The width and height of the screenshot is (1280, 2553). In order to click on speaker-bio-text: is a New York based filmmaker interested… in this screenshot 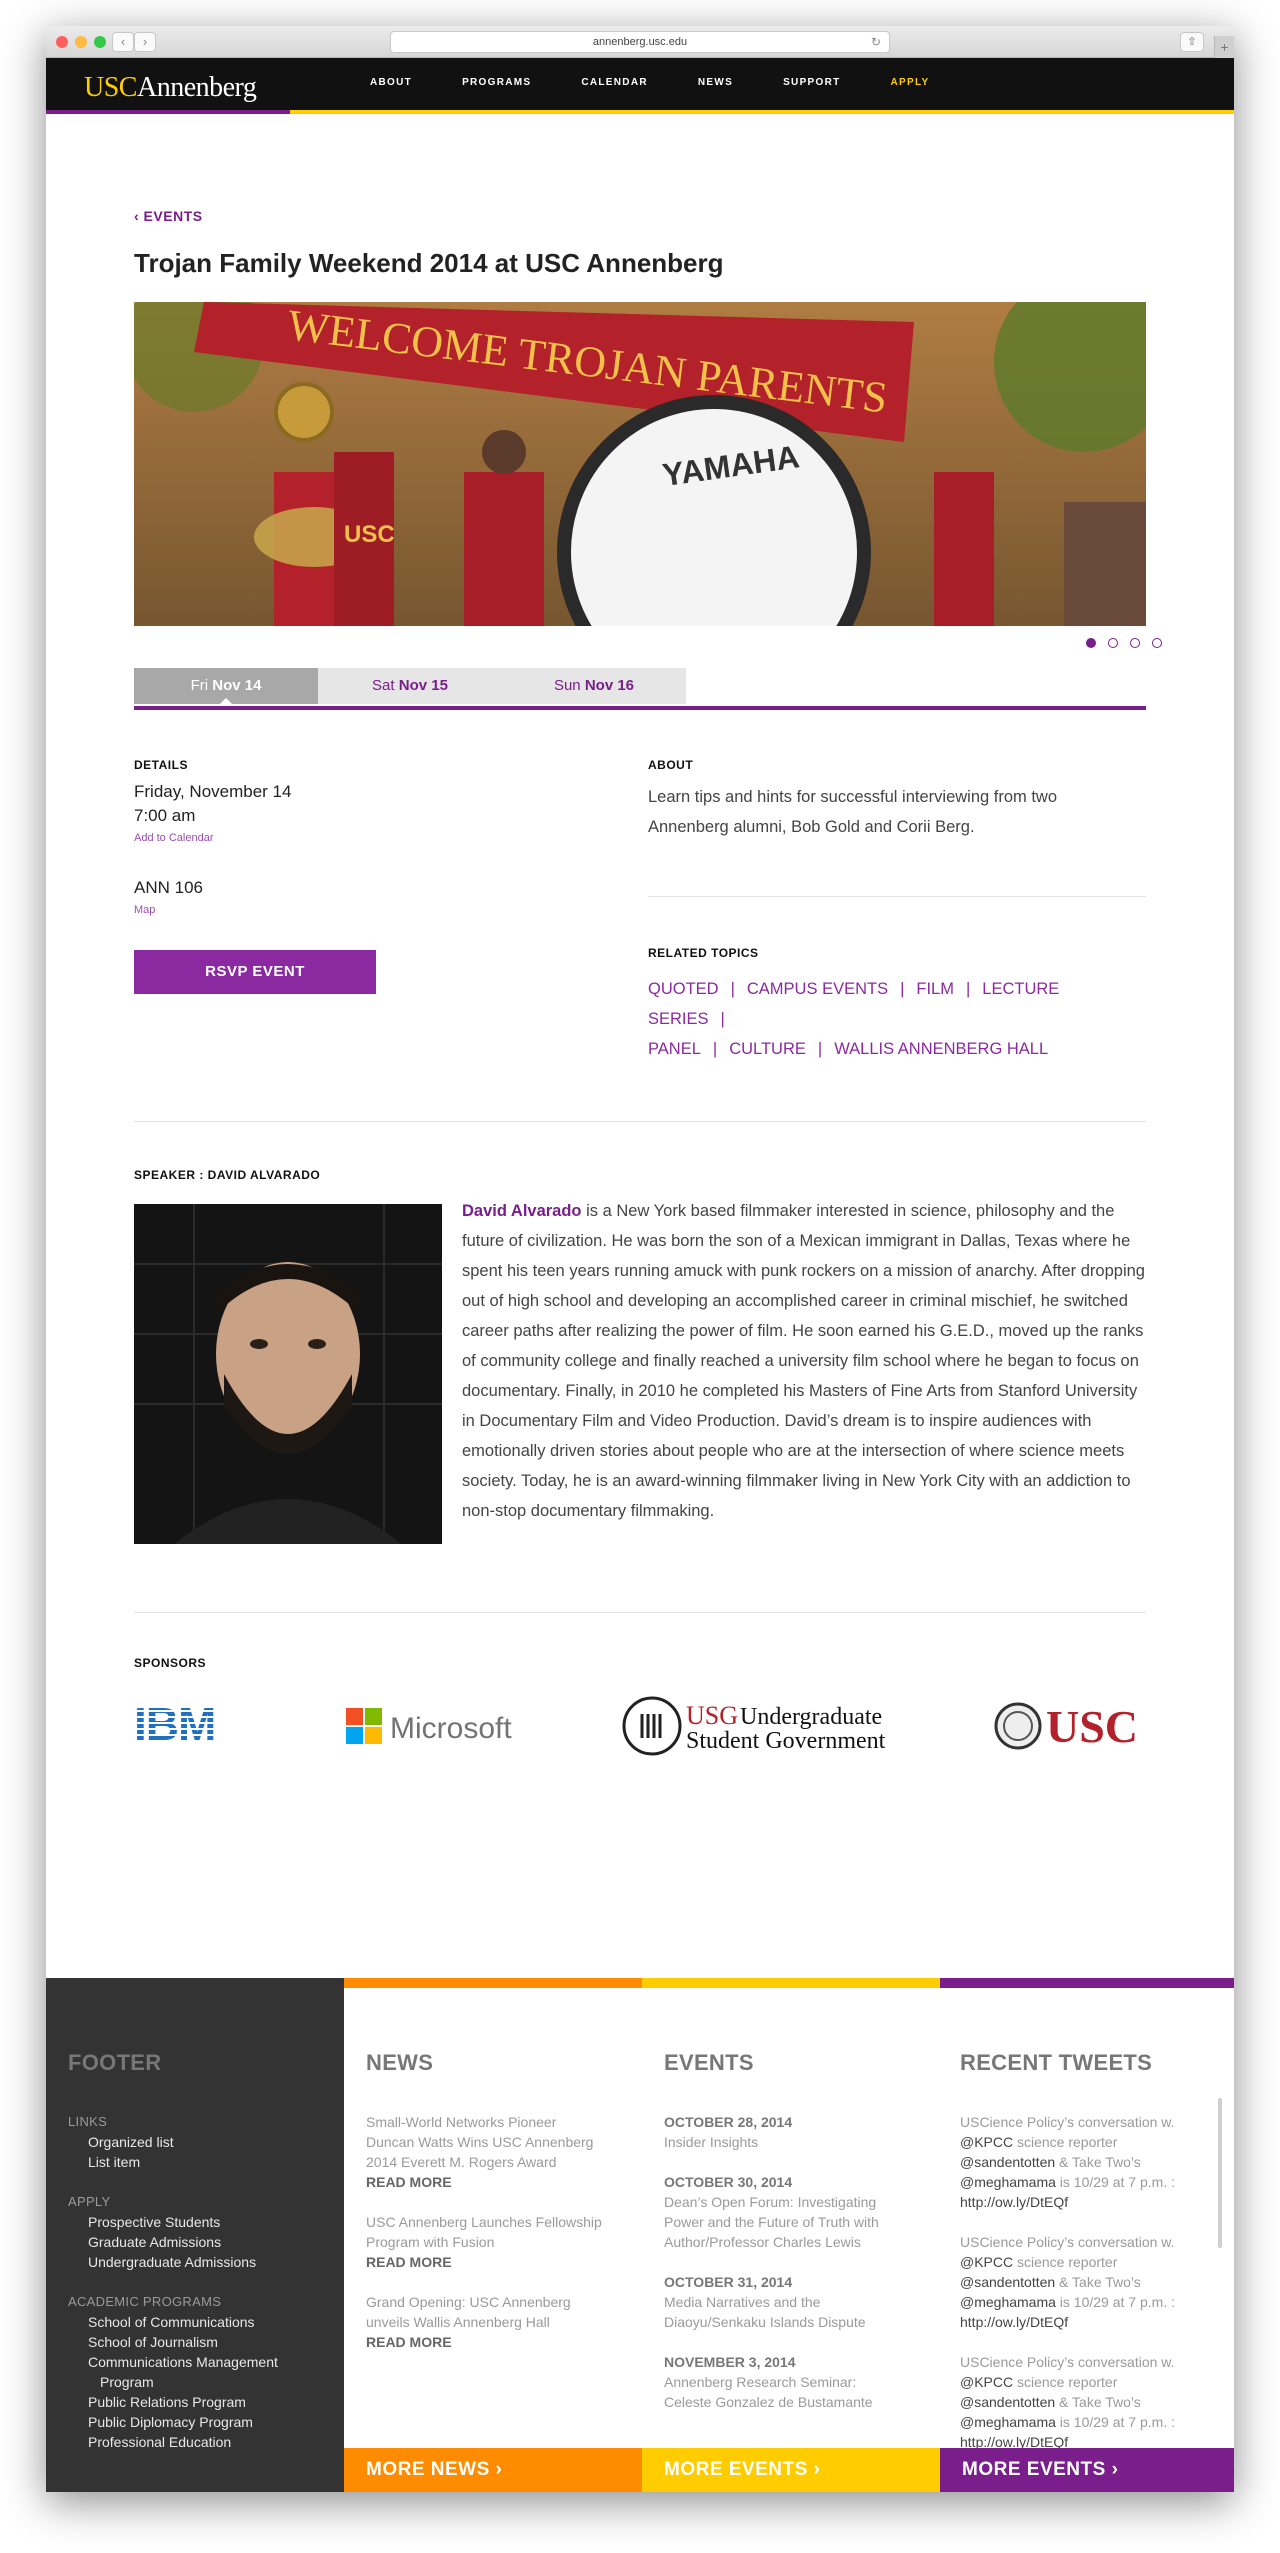, I will do `click(803, 1361)`.